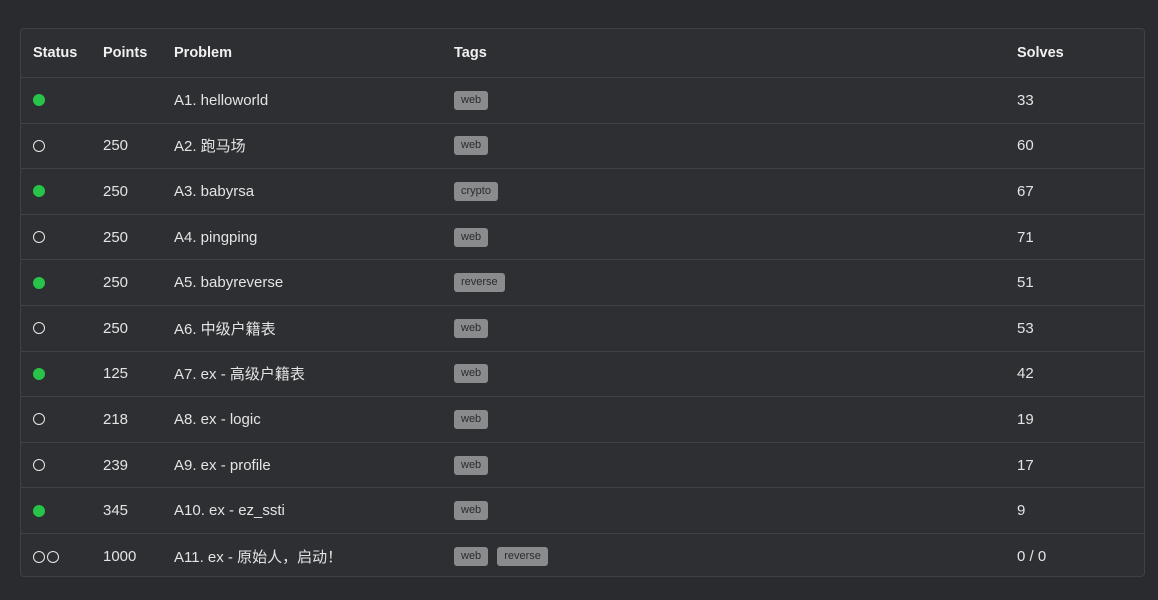 This screenshot has height=600, width=1158. I want to click on table-row: 250 A6. 中级户籍表 web 53, so click(582, 329).